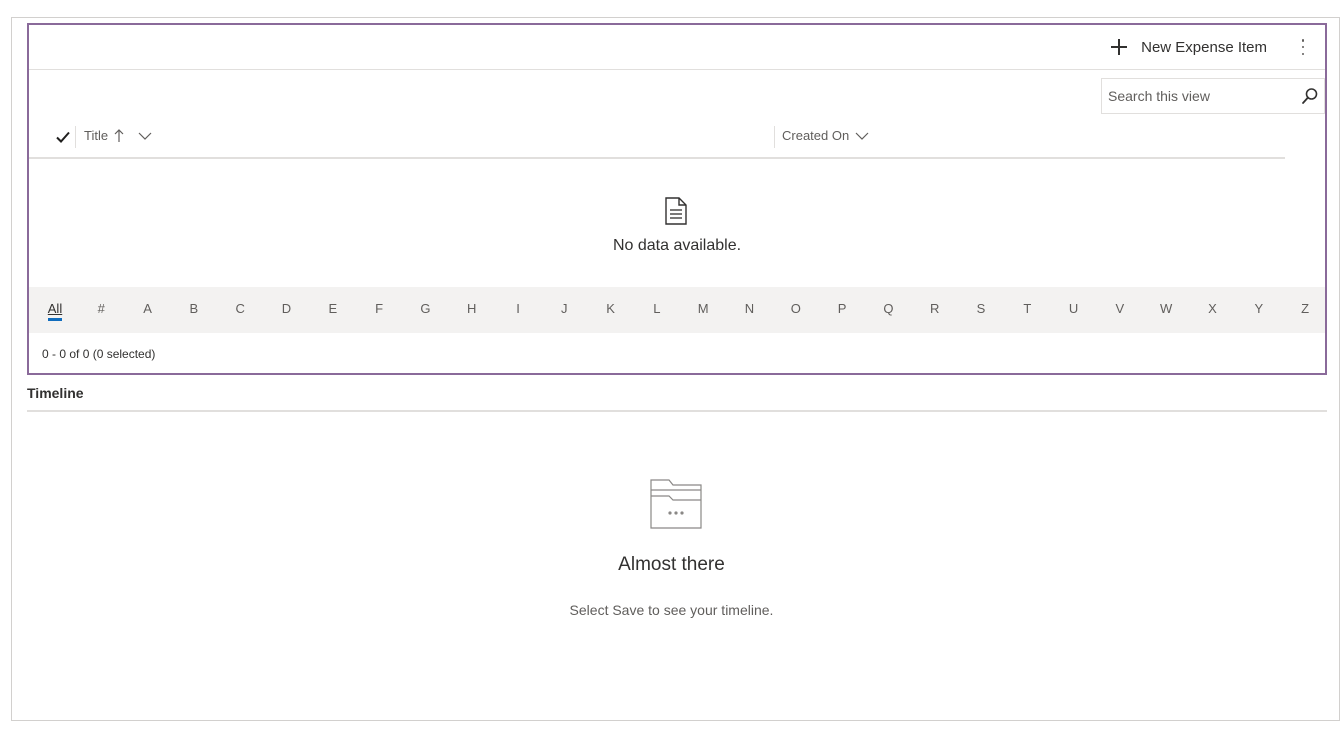 This screenshot has width=1343, height=742. Describe the element at coordinates (96, 135) in the screenshot. I see `column-title-label: Title` at that location.